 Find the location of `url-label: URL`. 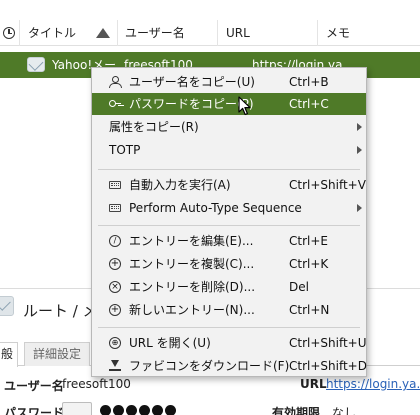

url-label: URL is located at coordinates (313, 384).